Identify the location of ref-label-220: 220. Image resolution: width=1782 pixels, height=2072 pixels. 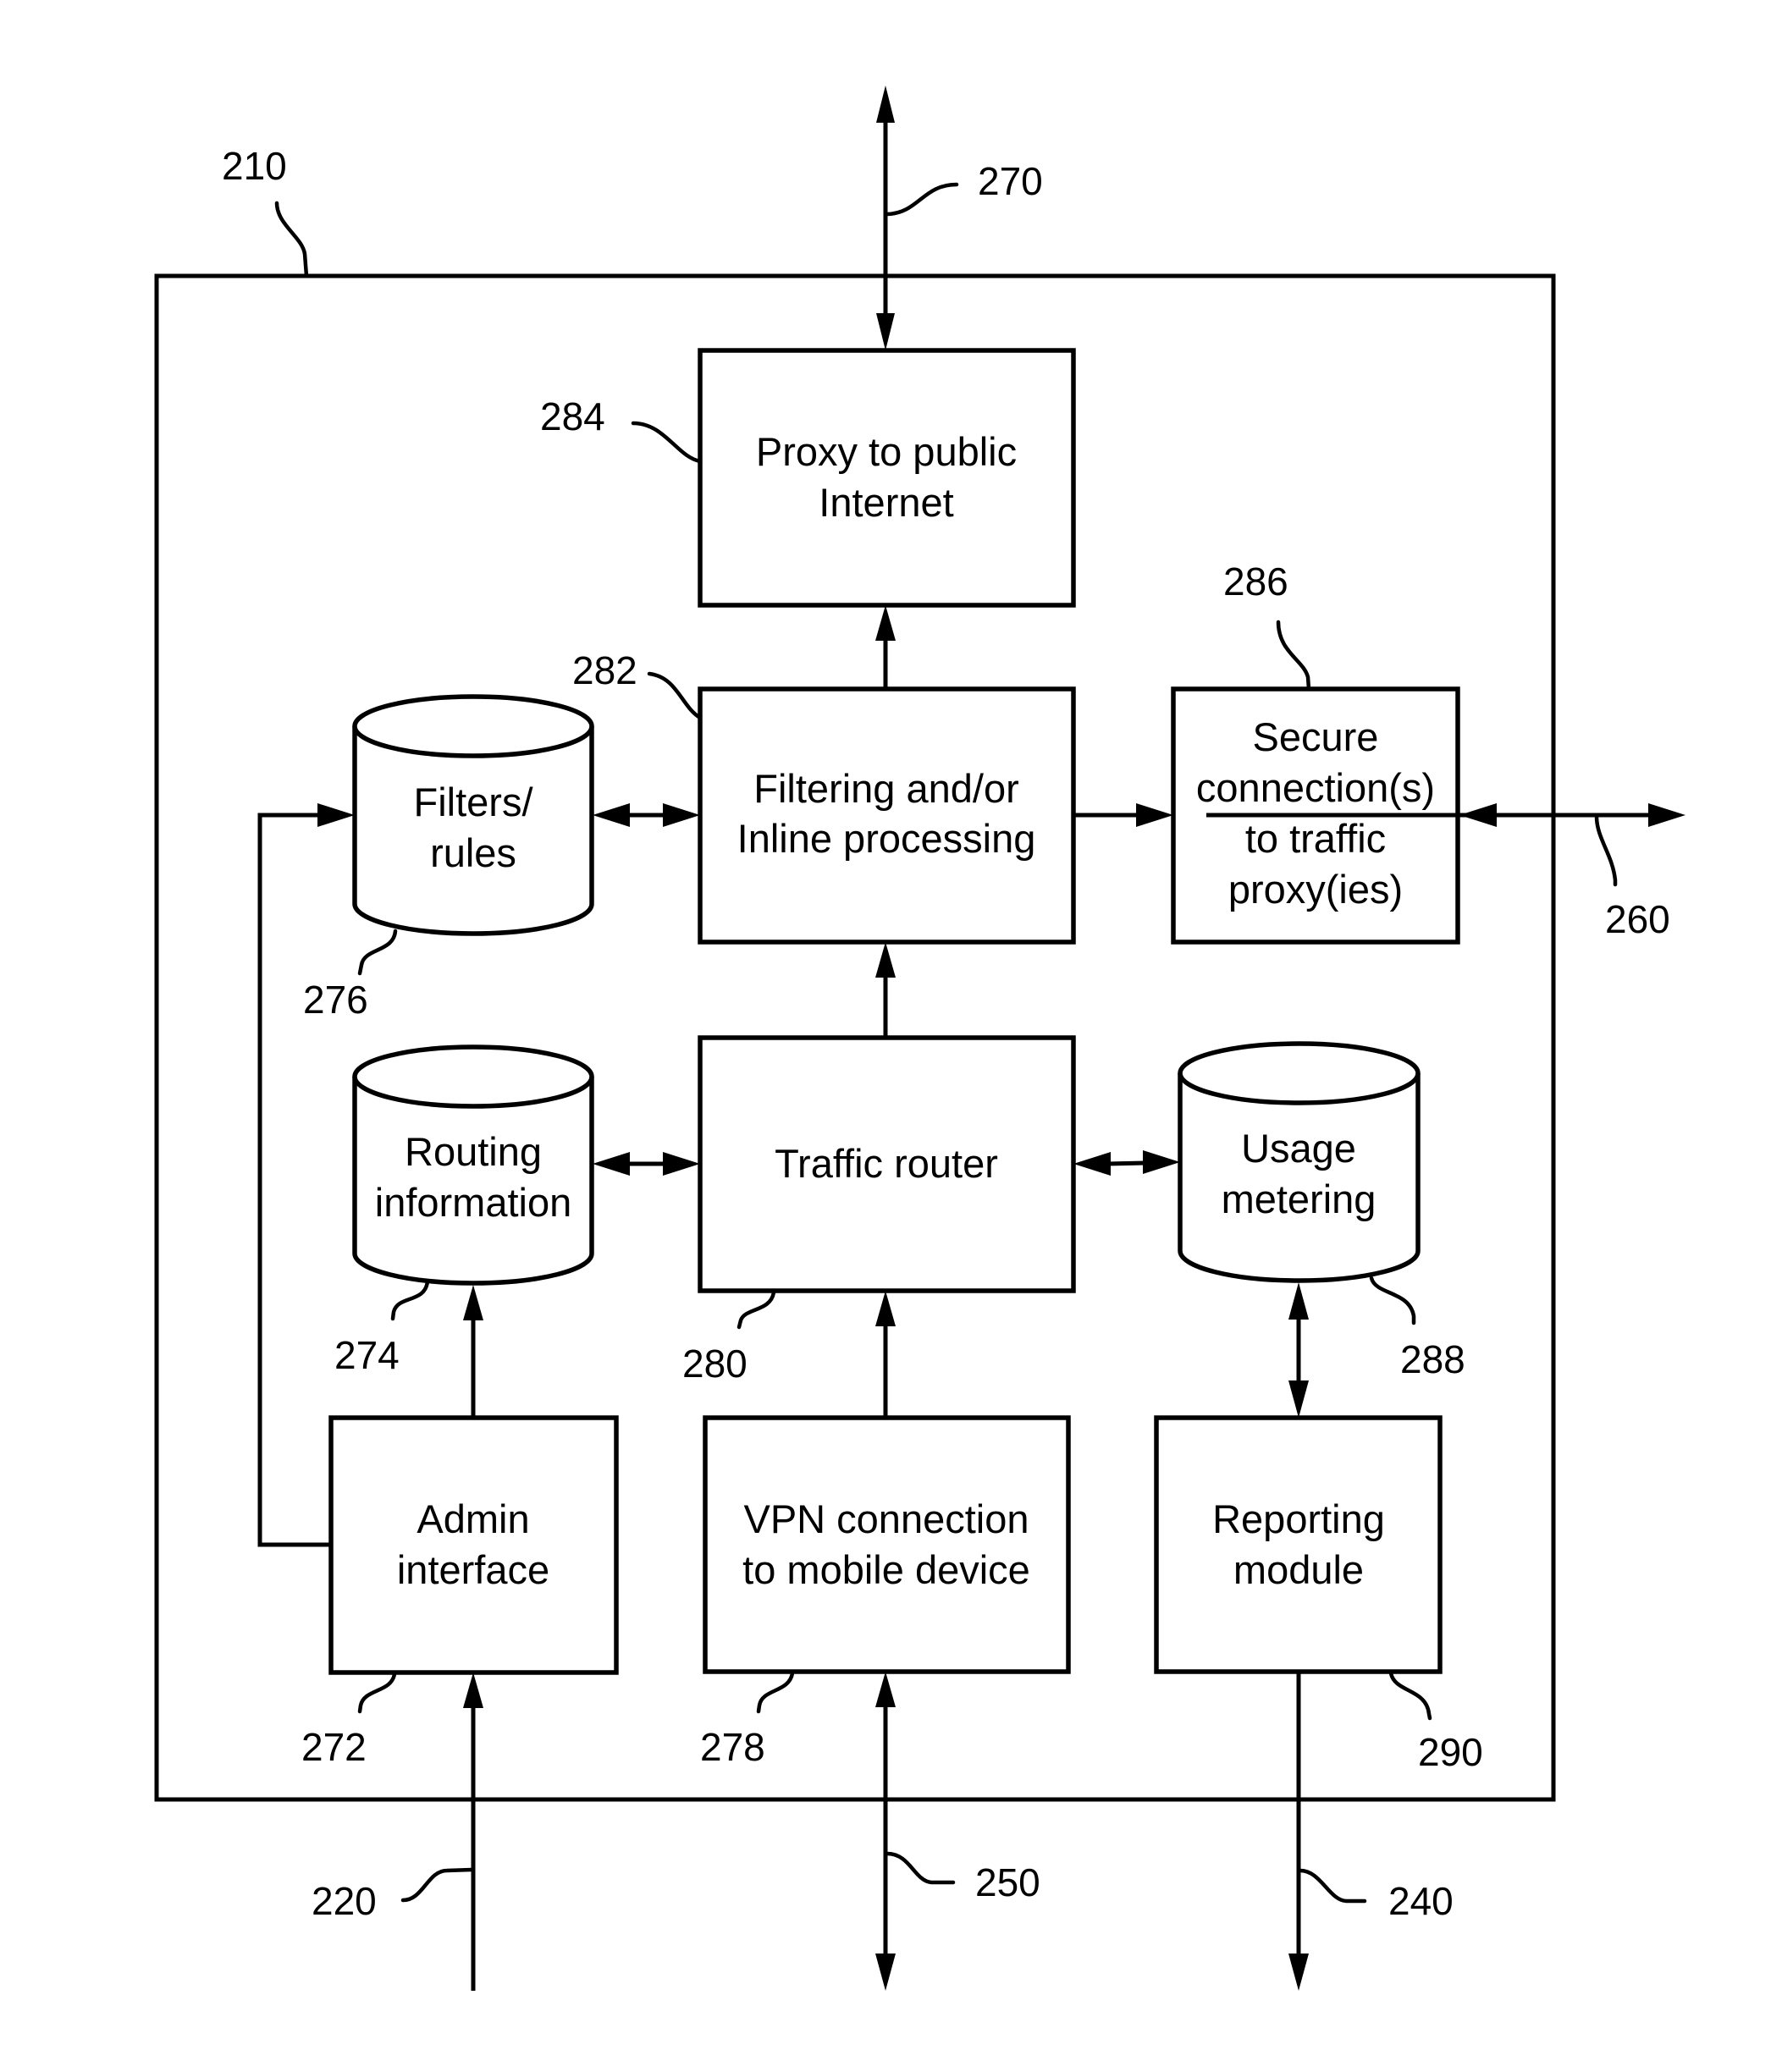
(344, 1901).